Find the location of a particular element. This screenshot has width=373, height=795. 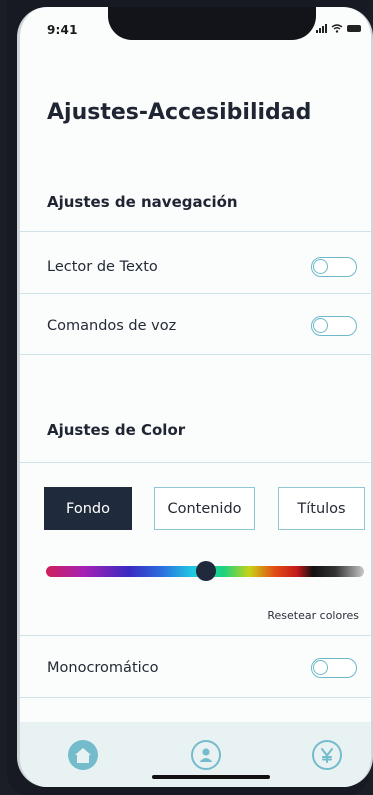

segment-titulos: Títulos is located at coordinates (321, 508).